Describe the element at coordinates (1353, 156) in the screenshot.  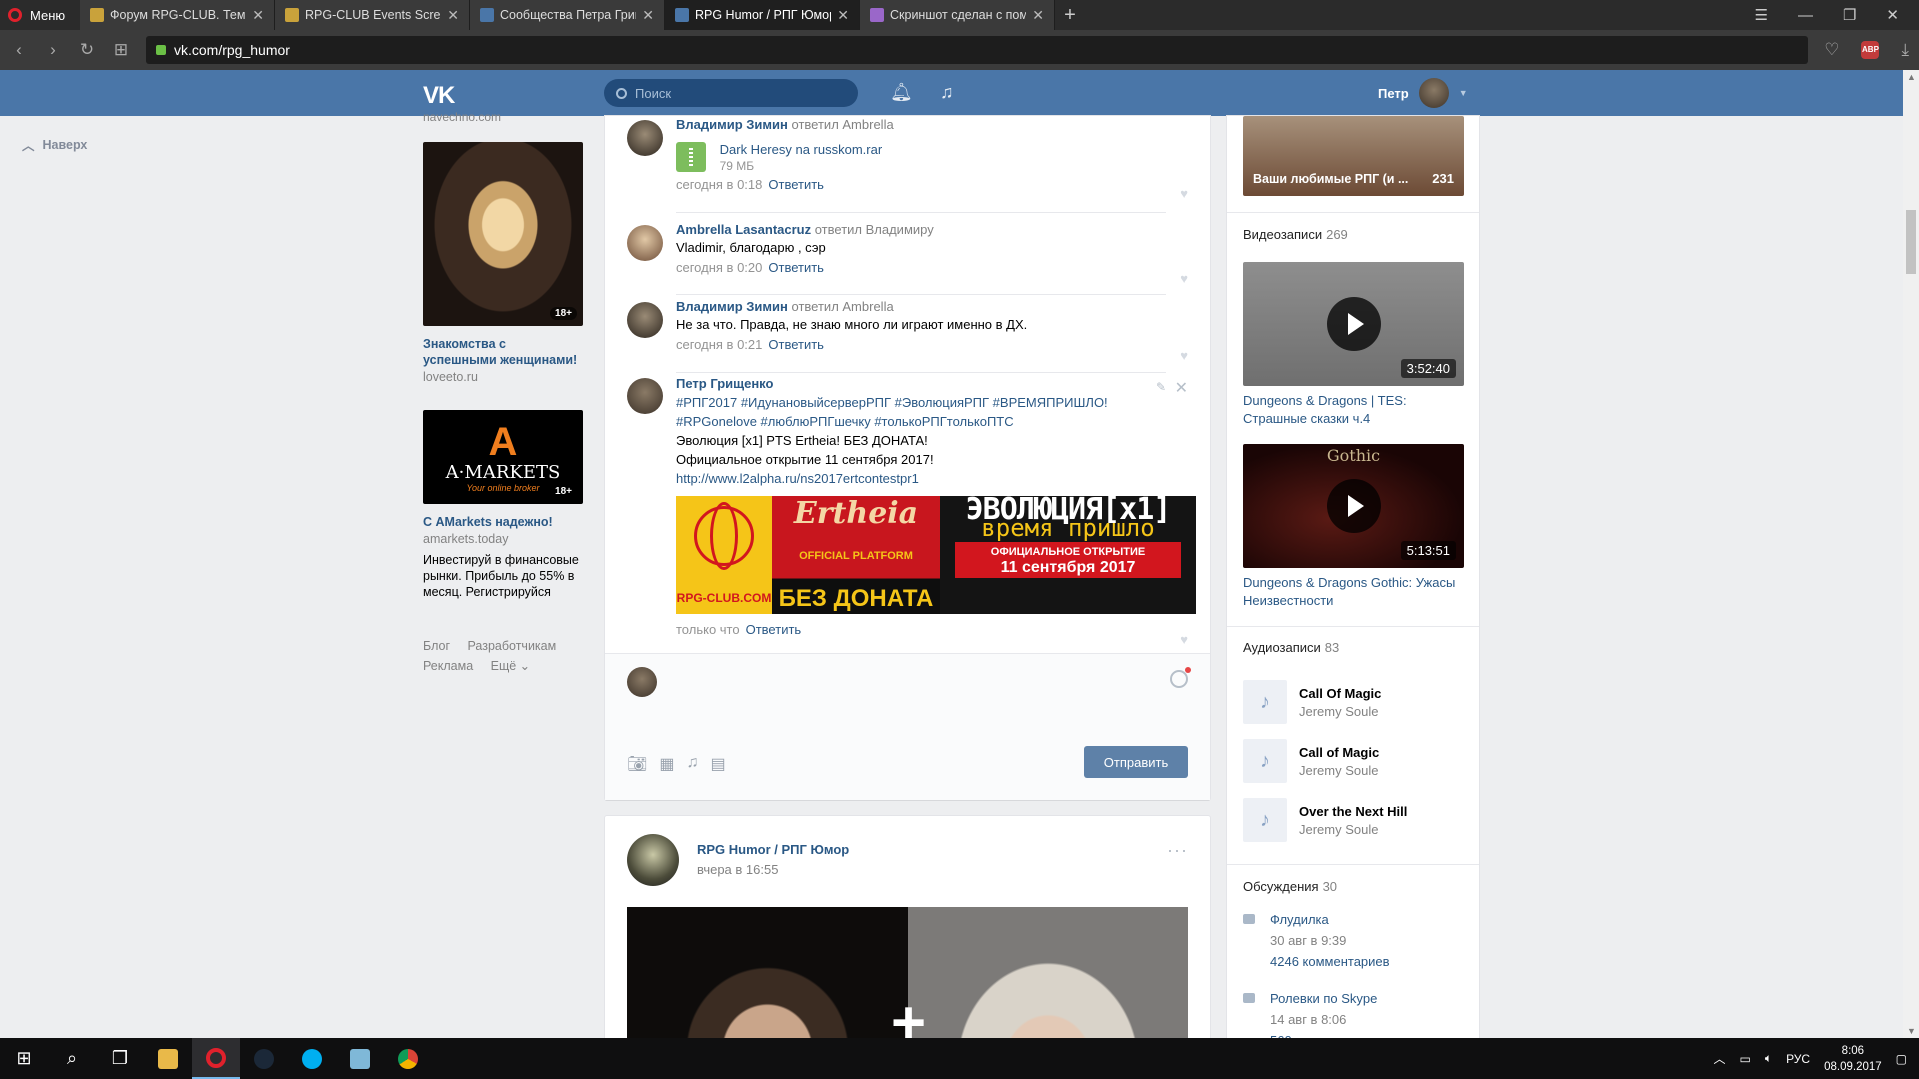
I see `photo-album: Ваши любимые РПГ (и ... 231` at that location.